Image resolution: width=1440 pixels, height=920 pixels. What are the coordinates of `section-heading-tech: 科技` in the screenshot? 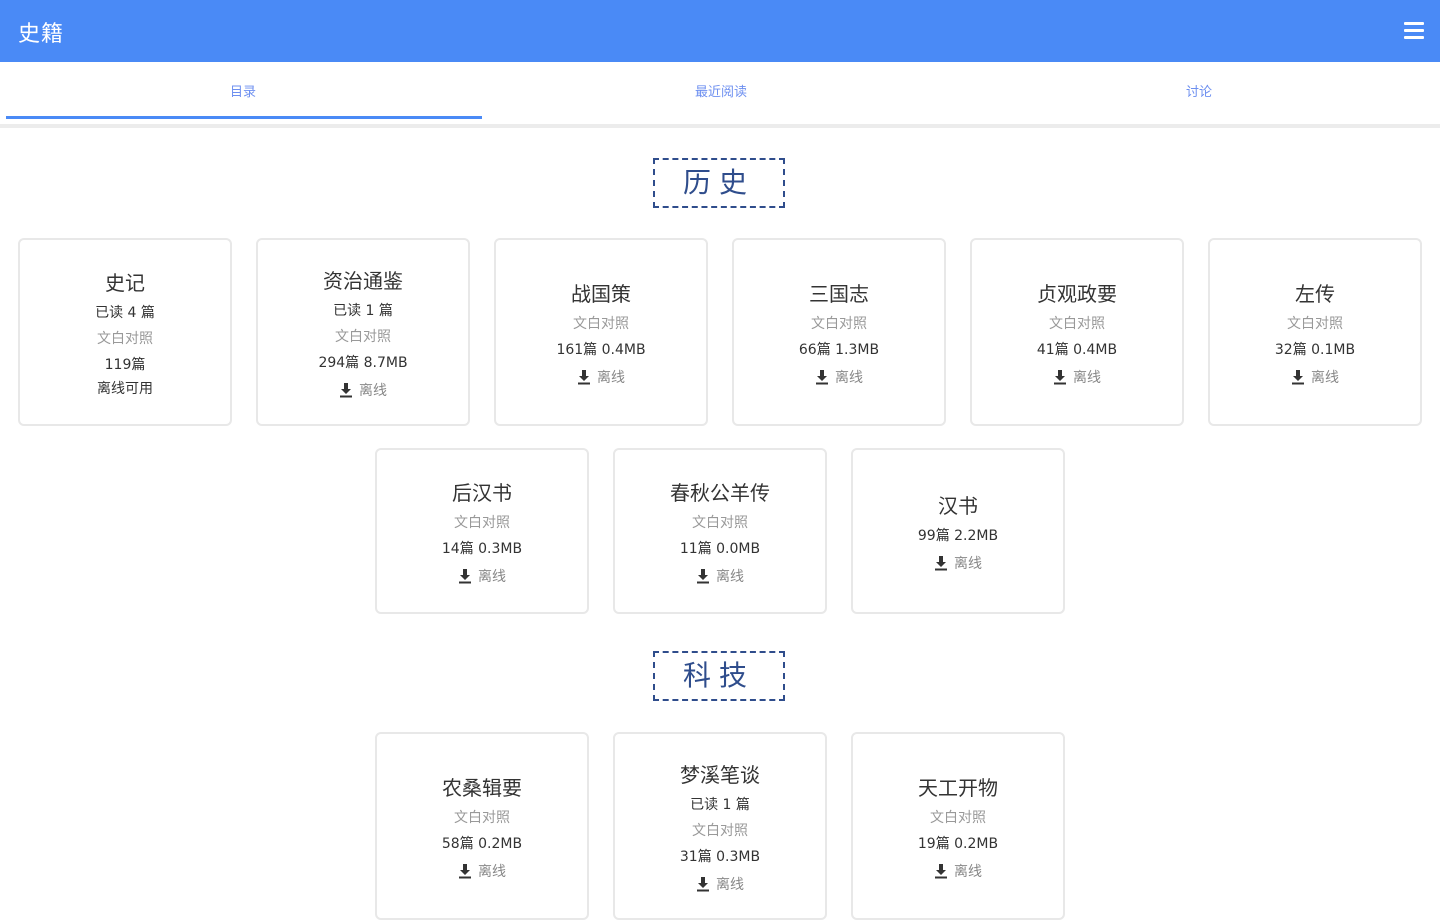 It's located at (719, 676).